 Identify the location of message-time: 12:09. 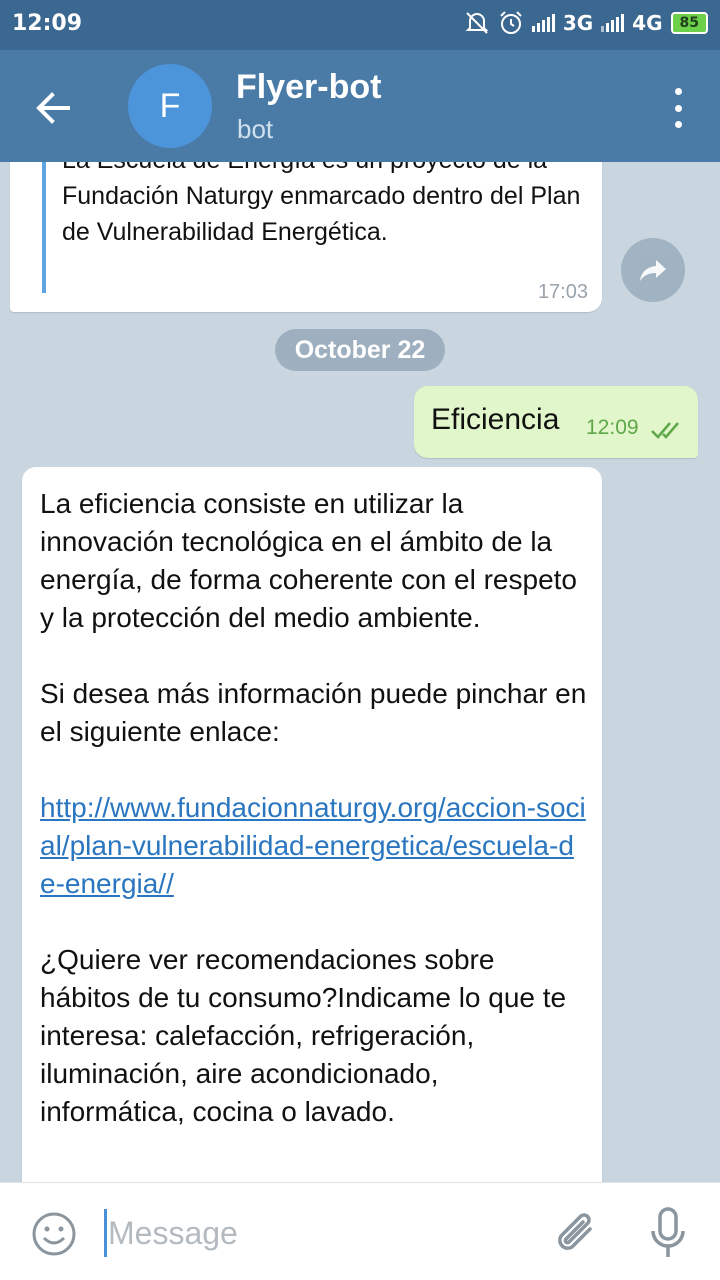
(612, 427).